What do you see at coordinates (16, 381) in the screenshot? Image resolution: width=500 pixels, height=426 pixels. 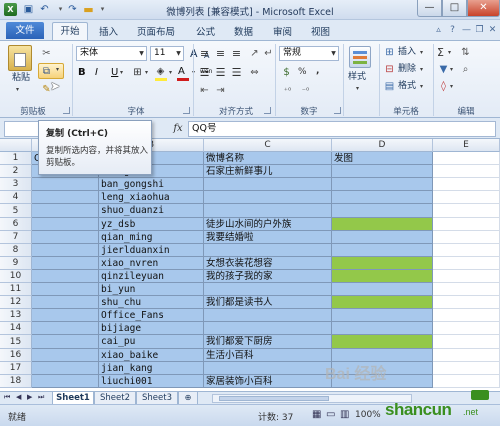 I see `row-header: 18` at bounding box center [16, 381].